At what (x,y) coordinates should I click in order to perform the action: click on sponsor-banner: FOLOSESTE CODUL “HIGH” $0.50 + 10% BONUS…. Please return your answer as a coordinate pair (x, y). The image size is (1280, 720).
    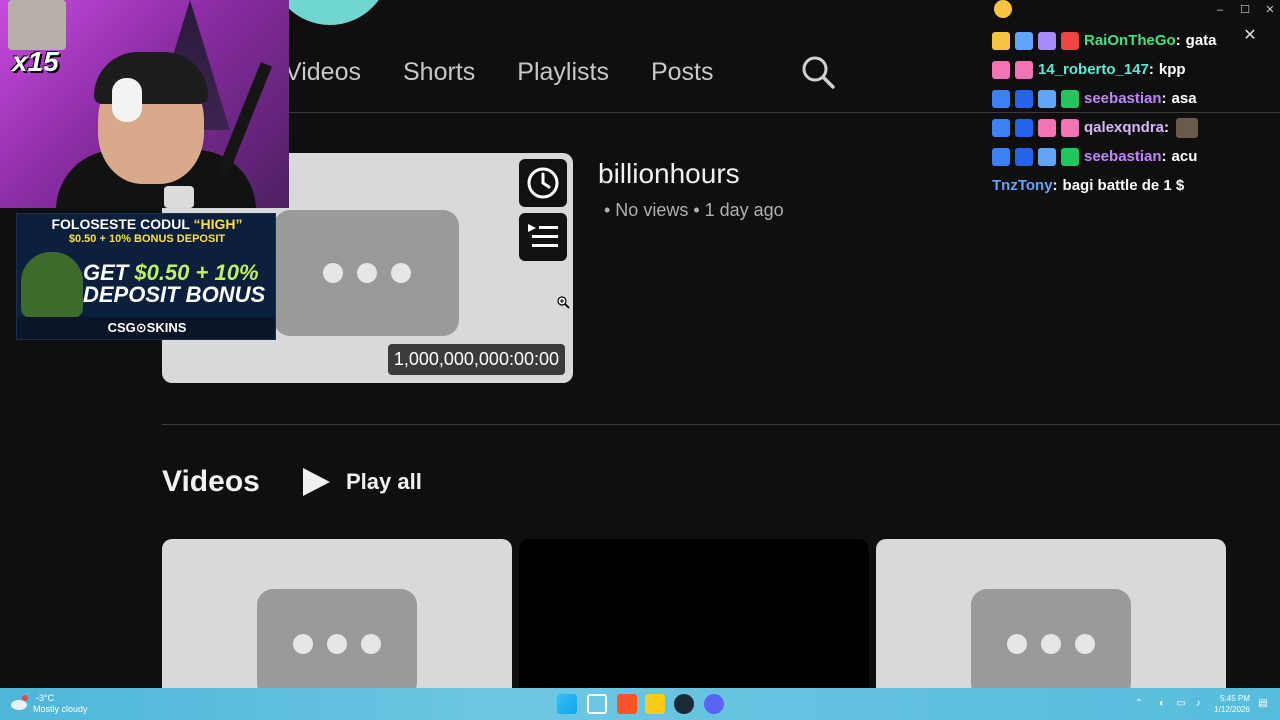
    Looking at the image, I should click on (146, 276).